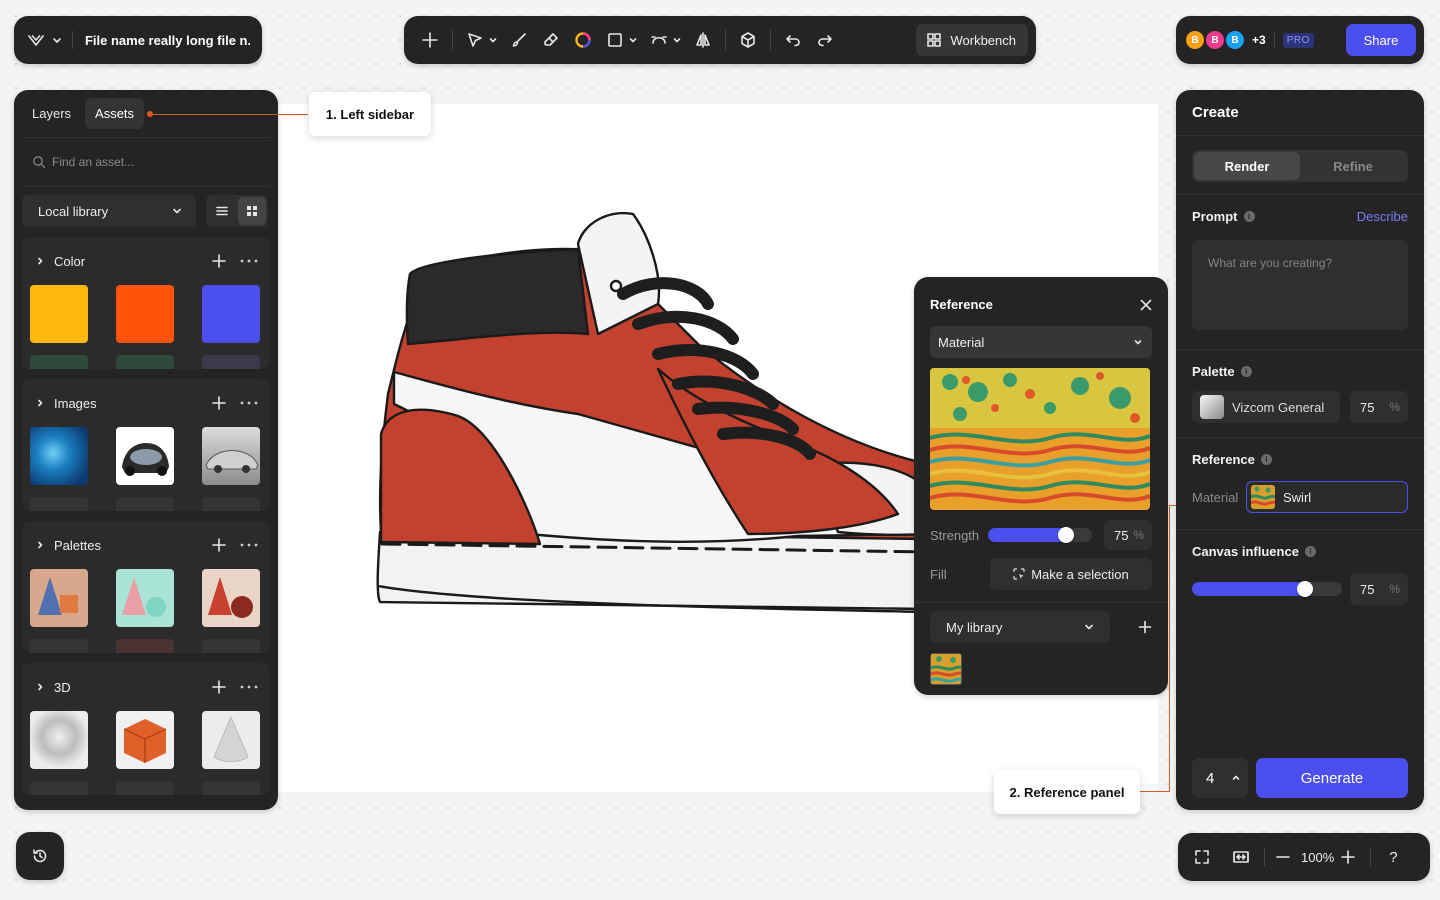  Describe the element at coordinates (1020, 627) in the screenshot. I see `reference-library-select: My library` at that location.